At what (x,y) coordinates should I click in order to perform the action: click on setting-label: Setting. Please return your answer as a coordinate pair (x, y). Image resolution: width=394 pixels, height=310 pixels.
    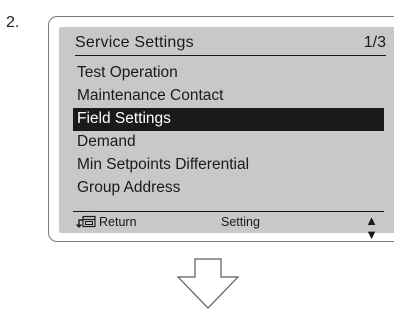
    Looking at the image, I should click on (240, 222).